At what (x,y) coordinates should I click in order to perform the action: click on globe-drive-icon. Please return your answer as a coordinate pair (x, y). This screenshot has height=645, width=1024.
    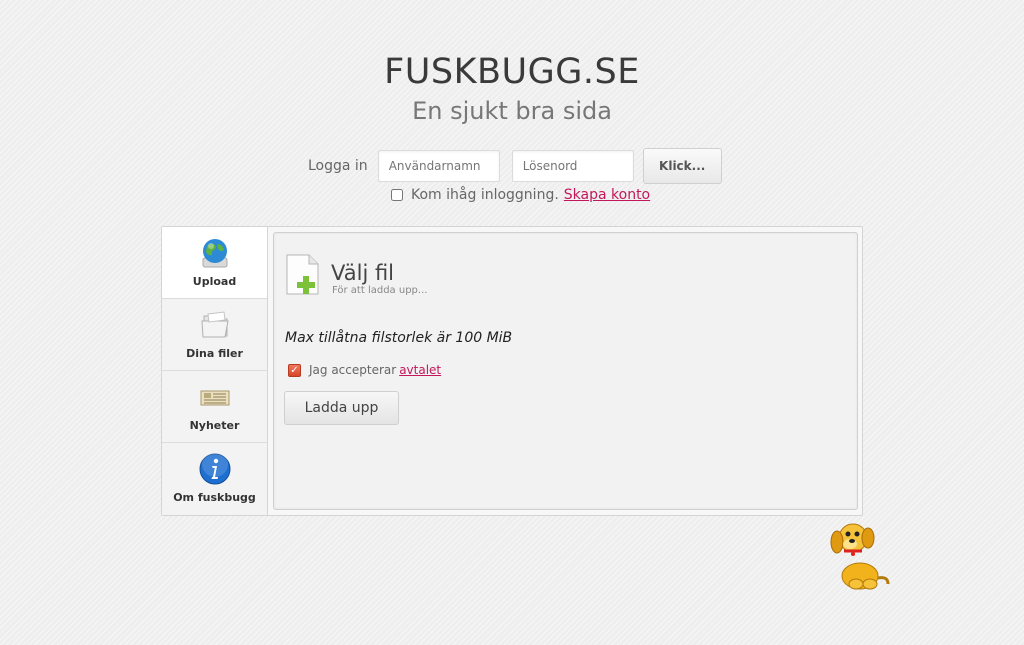
    Looking at the image, I should click on (214, 253).